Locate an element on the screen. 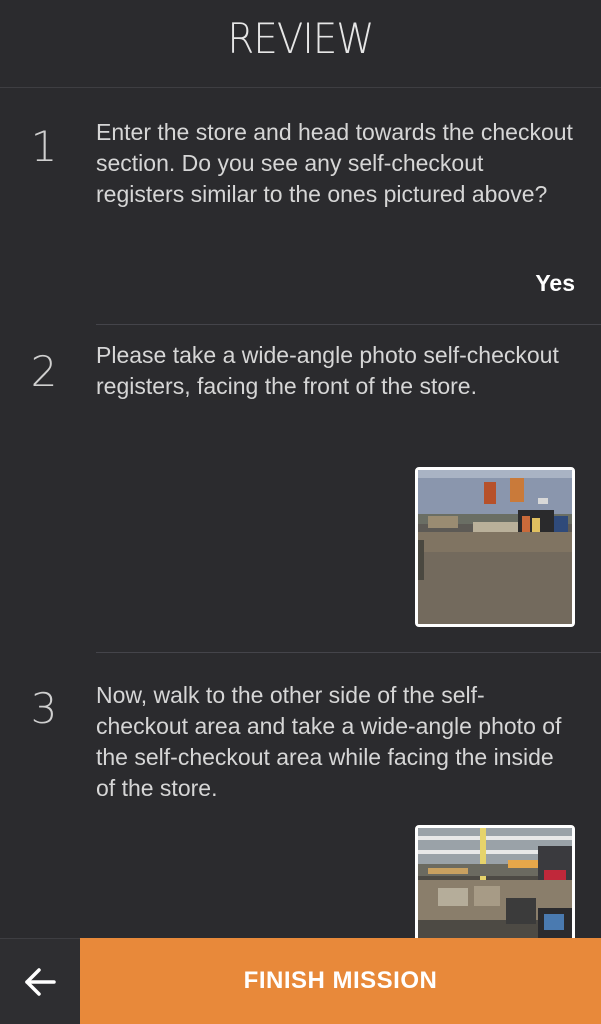 The height and width of the screenshot is (1024, 601). header: REVIEW is located at coordinates (300, 44).